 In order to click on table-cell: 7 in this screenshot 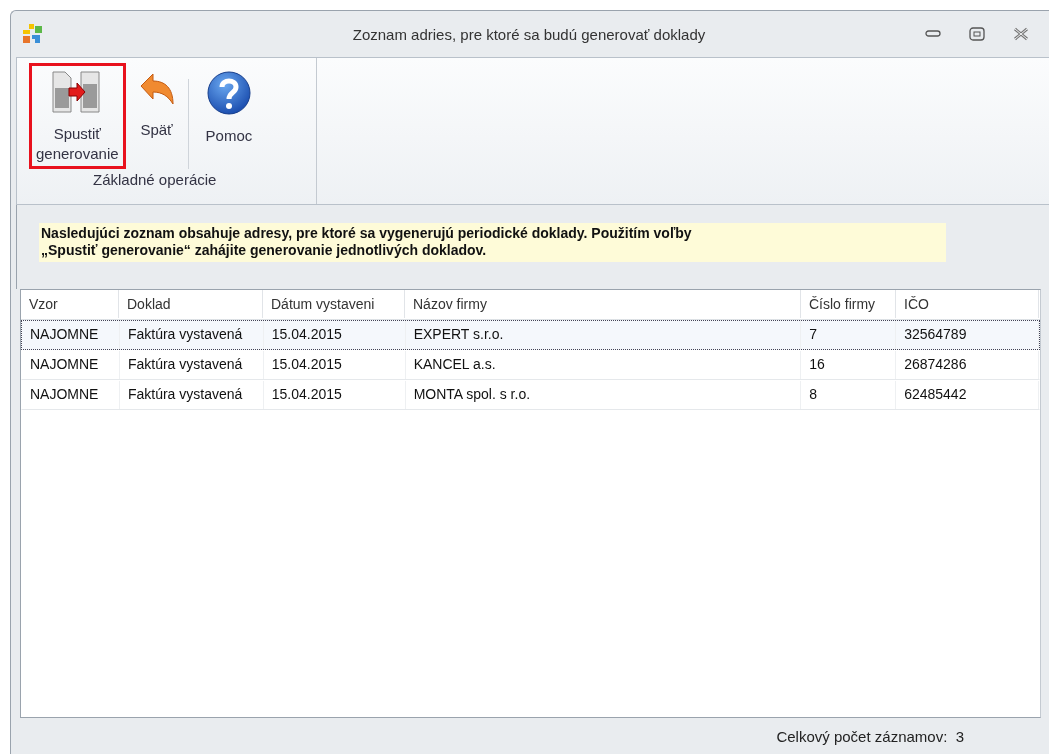, I will do `click(849, 335)`.